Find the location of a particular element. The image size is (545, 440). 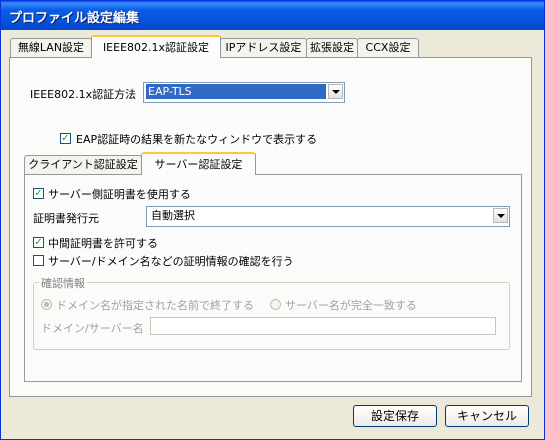

eap-window-label: EAP認証時の結果を新たなウィンドウで表示する is located at coordinates (197, 139).